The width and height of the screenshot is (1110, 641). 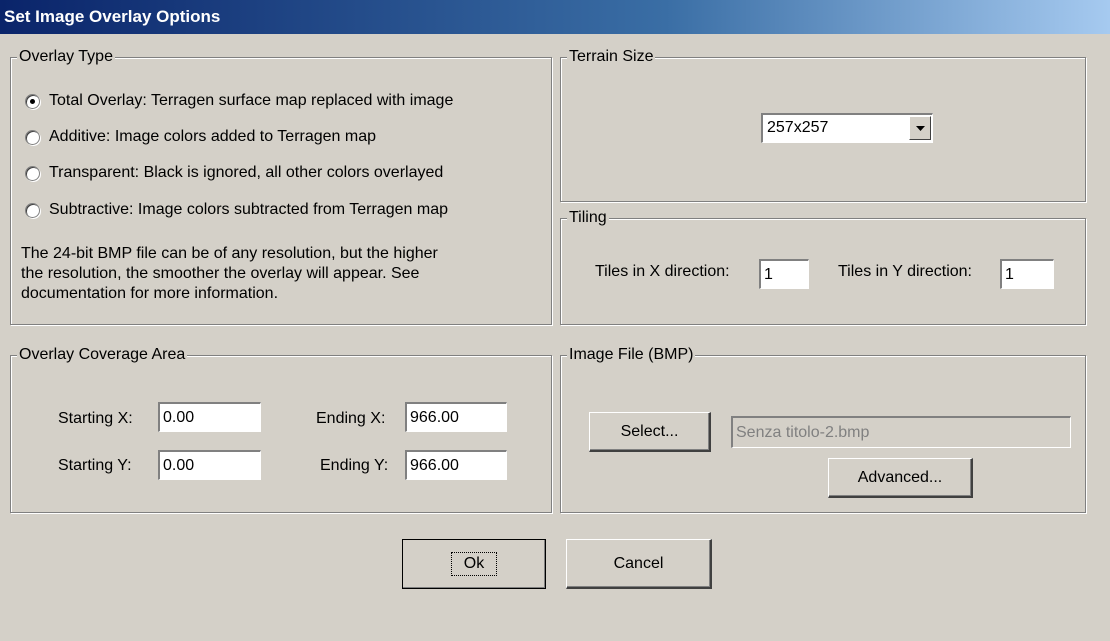 I want to click on start-x-label: Starting X:, so click(x=95, y=418).